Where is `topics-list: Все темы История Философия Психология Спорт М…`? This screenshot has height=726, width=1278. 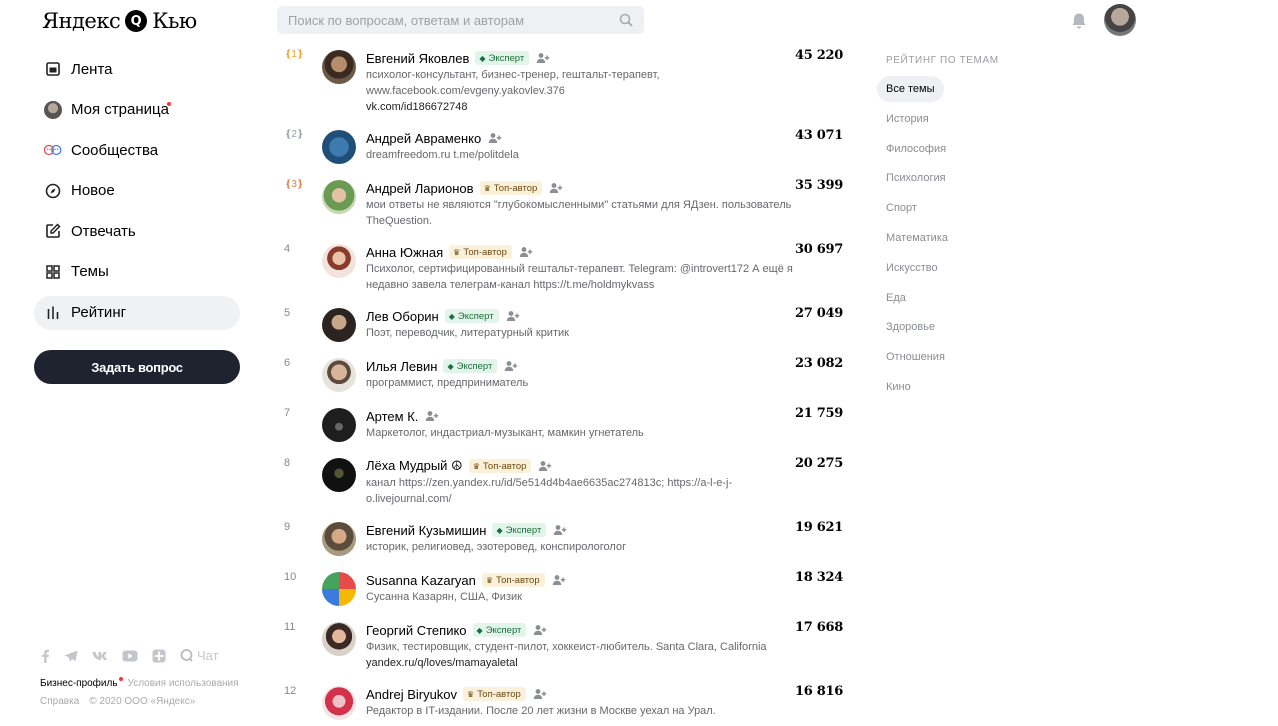 topics-list: Все темы История Философия Психология Спорт М… is located at coordinates (967, 238).